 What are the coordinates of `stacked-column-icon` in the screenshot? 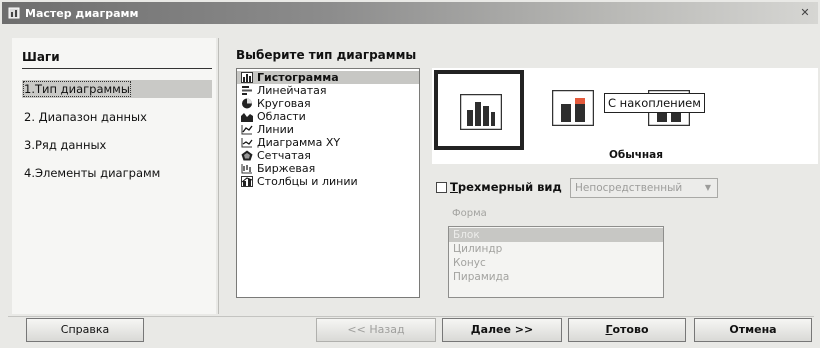 It's located at (573, 108).